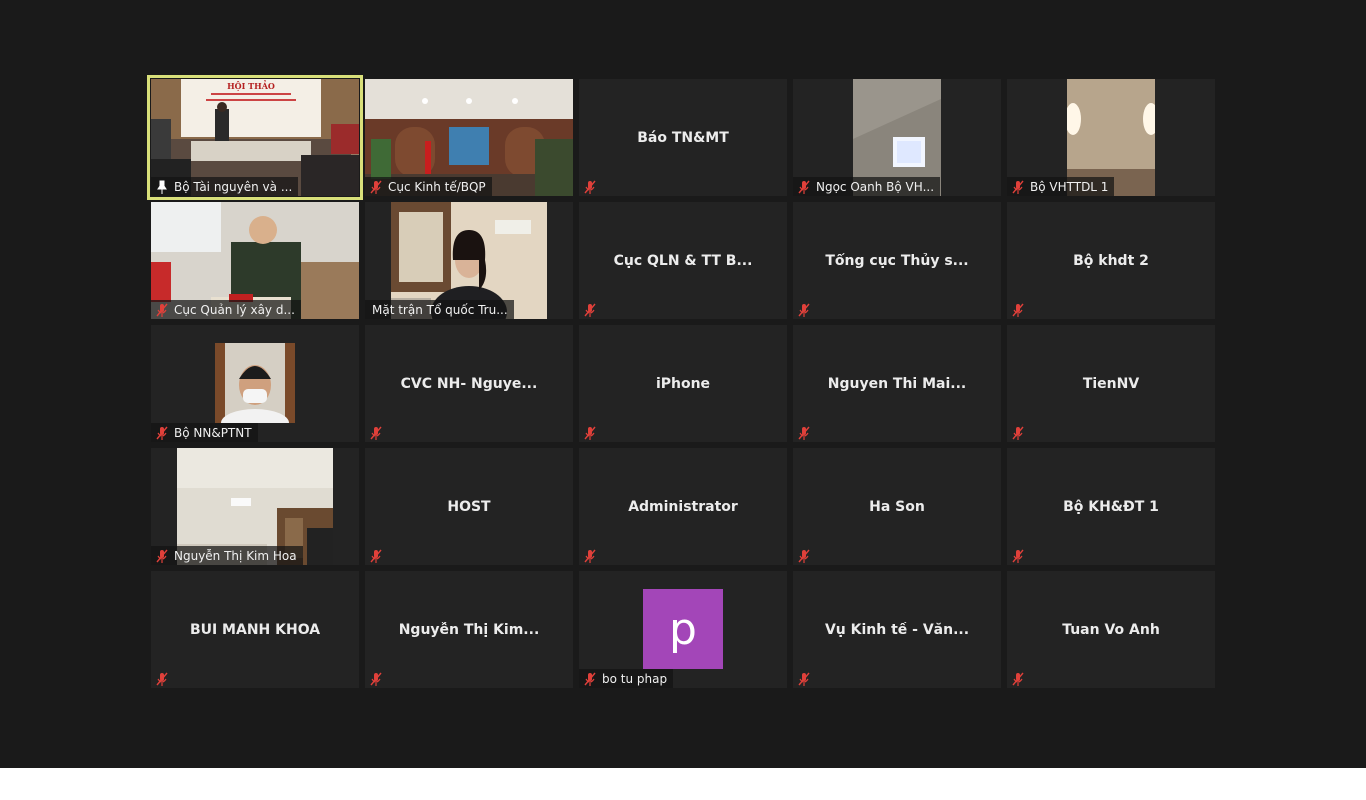  I want to click on participant-title: Ha Son, so click(897, 506).